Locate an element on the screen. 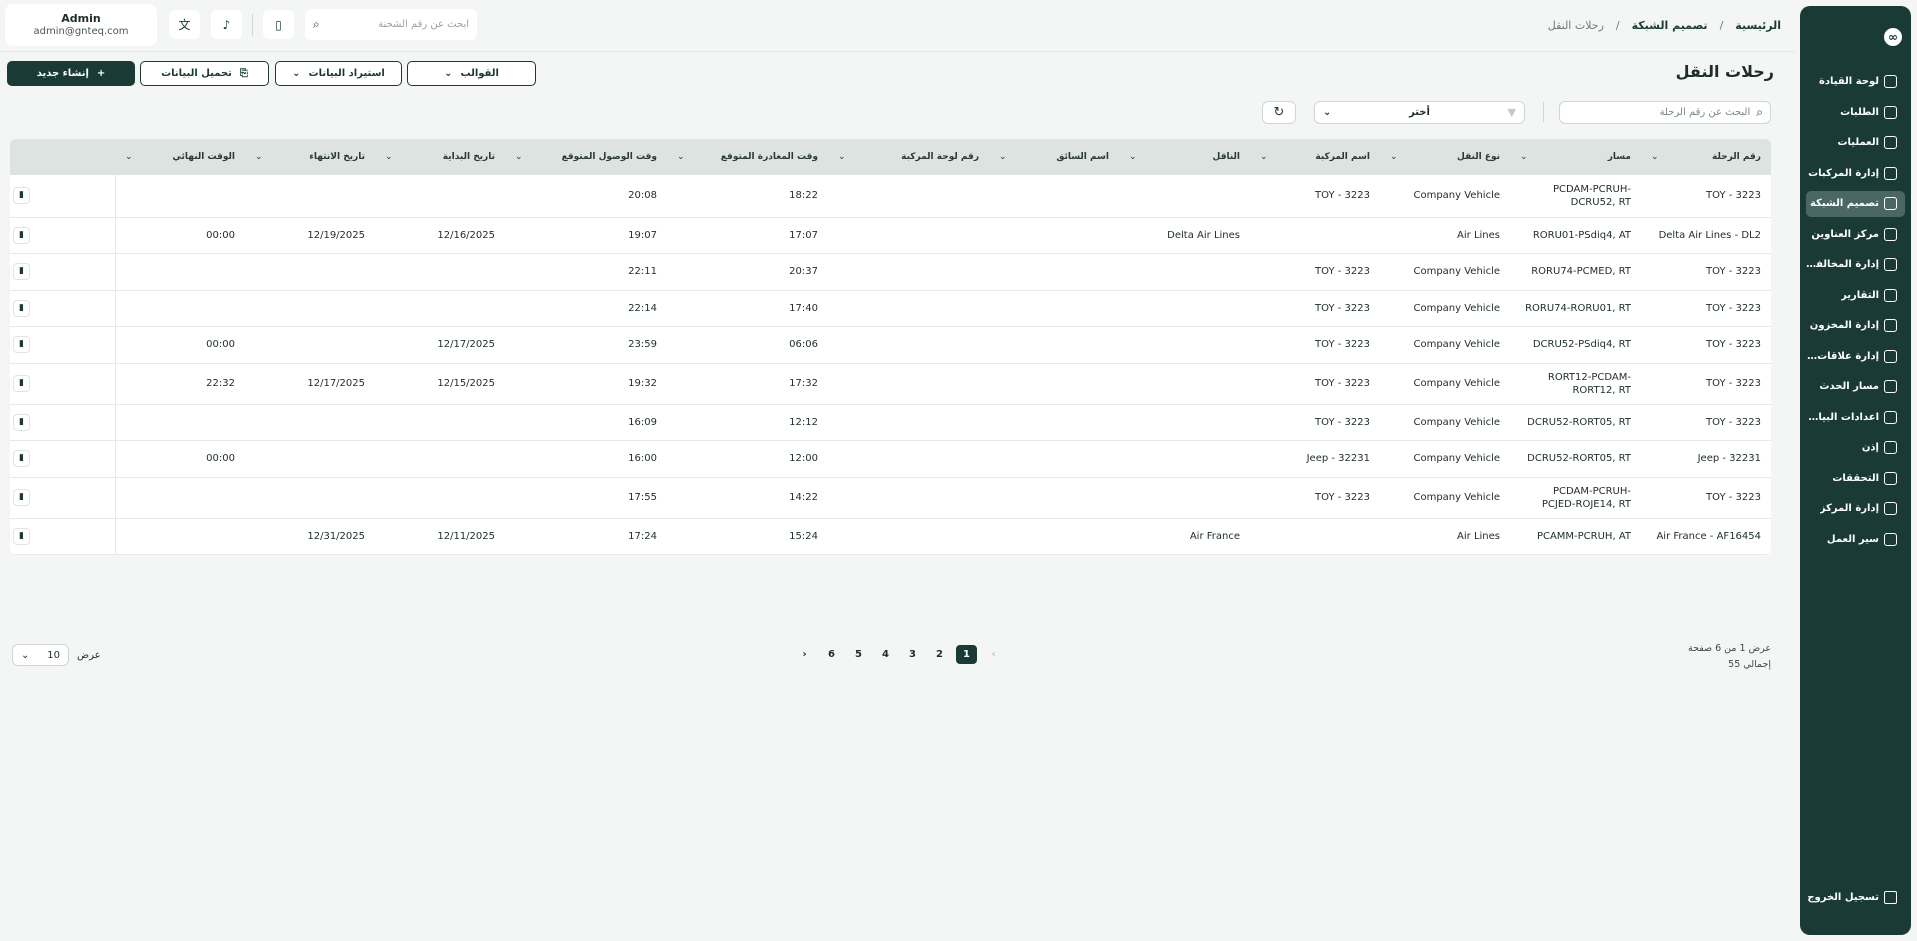 This screenshot has height=941, width=1917. sidebar-item-truck: إدارة المركبات is located at coordinates (1855, 174).